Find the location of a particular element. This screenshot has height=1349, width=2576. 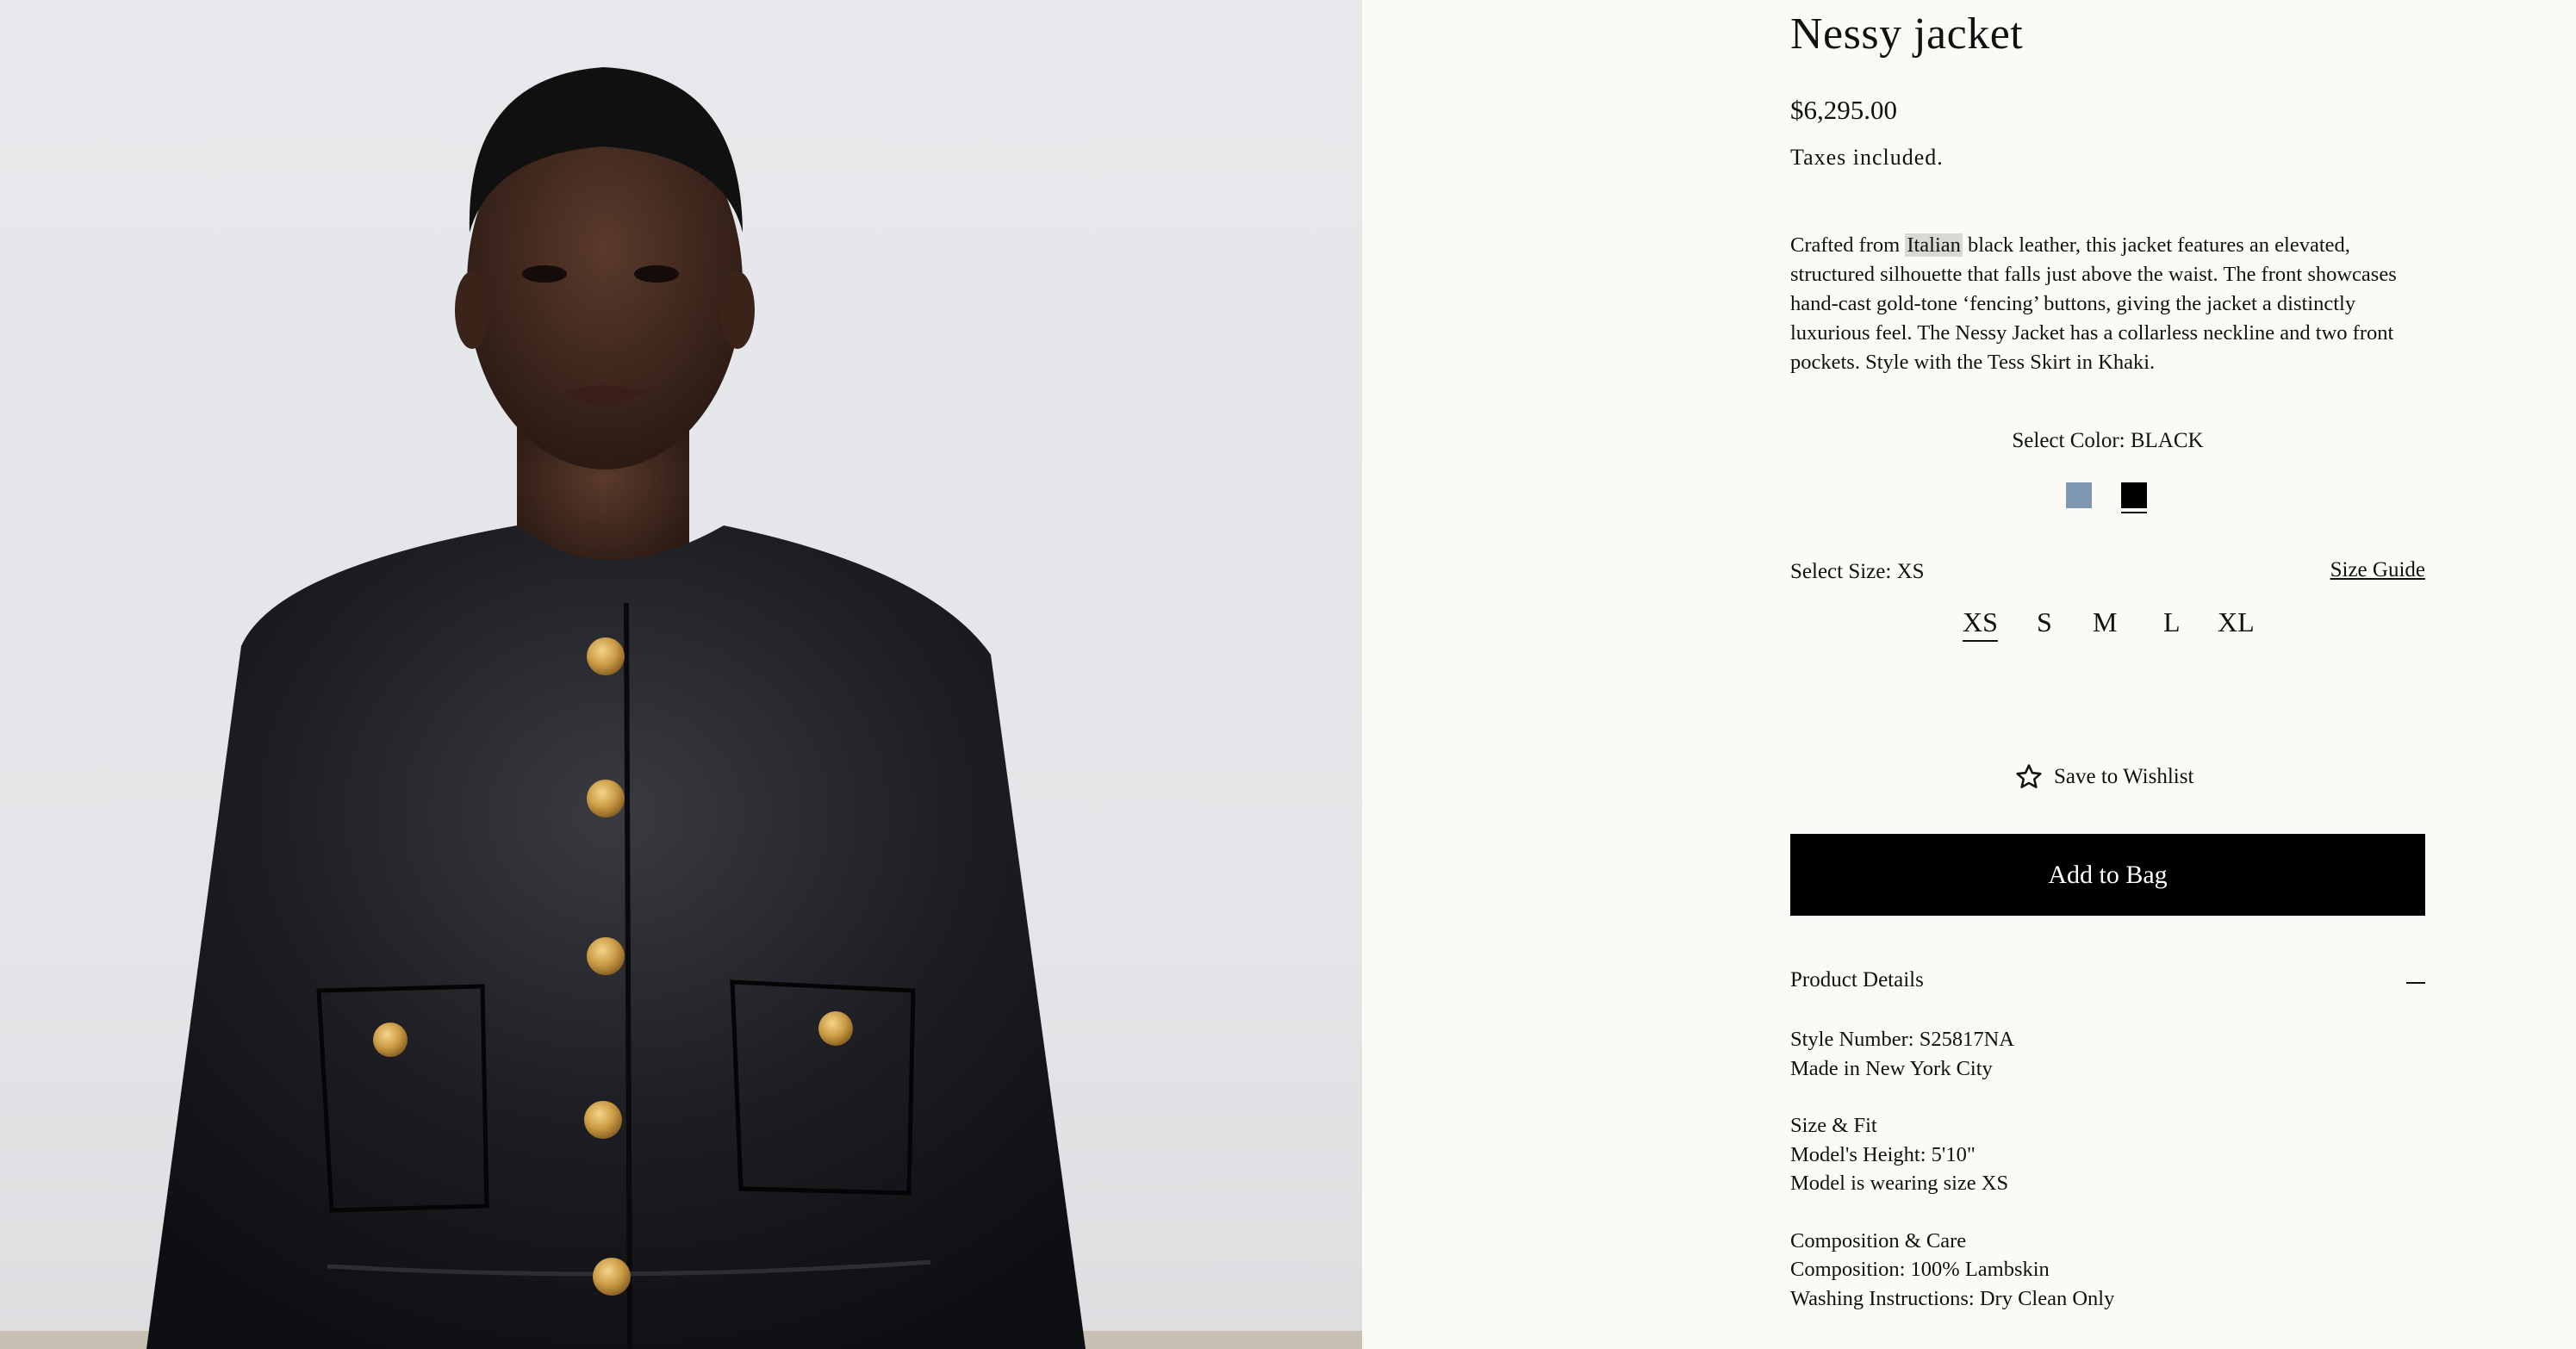

product-price: $6,295.00 is located at coordinates (1844, 110).